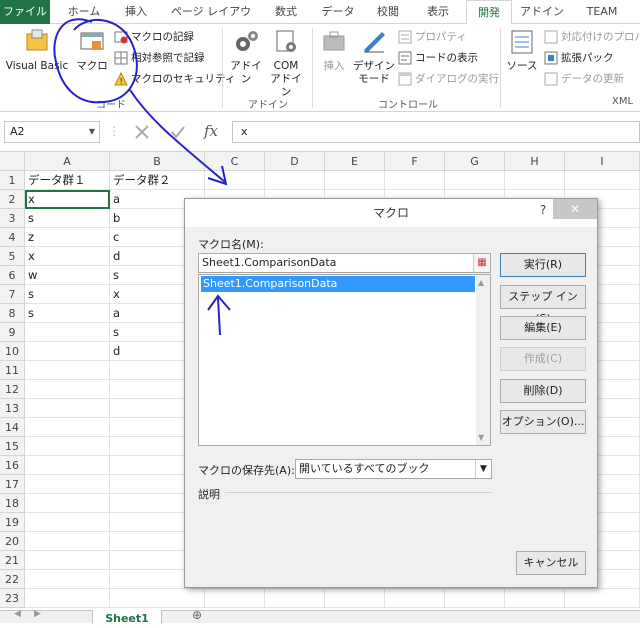  I want to click on cancel-icon, so click(142, 132).